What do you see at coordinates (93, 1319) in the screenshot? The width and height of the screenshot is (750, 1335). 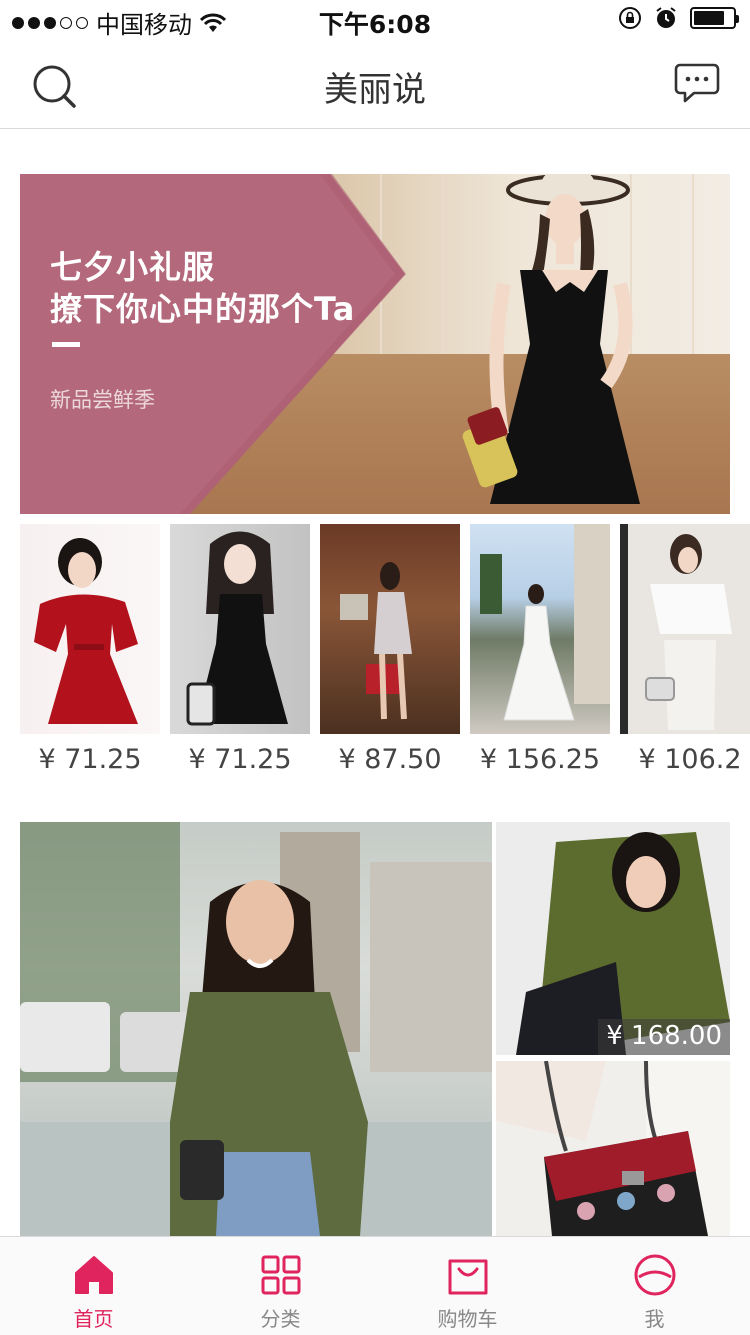 I see `tab-label: 首页` at bounding box center [93, 1319].